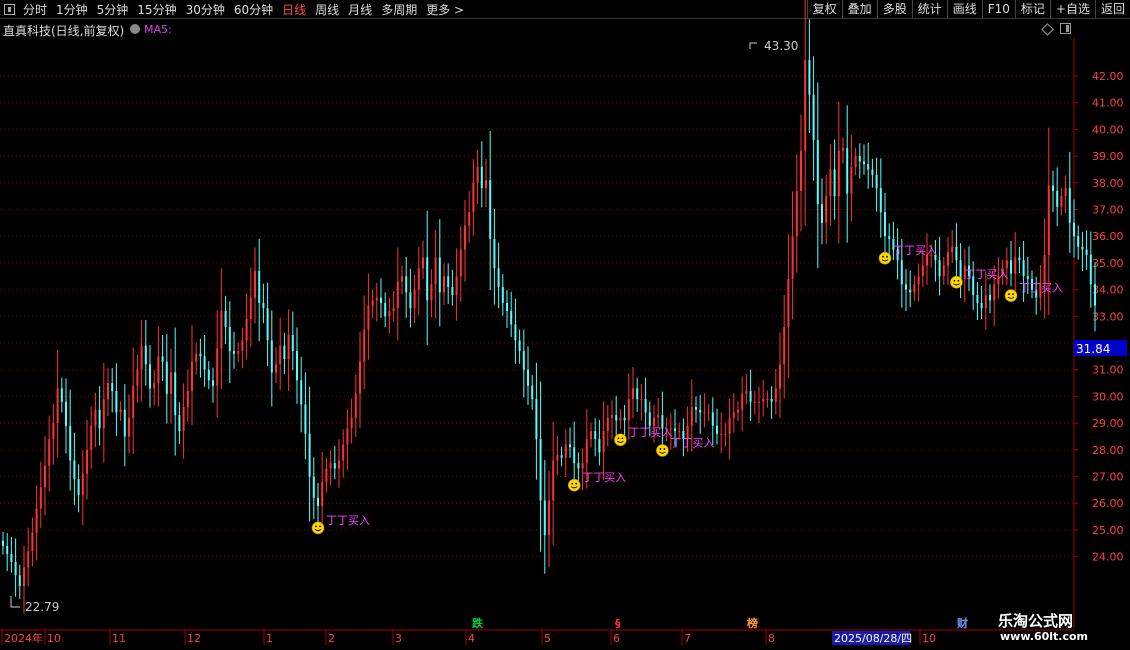  What do you see at coordinates (1044, 636) in the screenshot?
I see `watermark-url: www.60lt.com` at bounding box center [1044, 636].